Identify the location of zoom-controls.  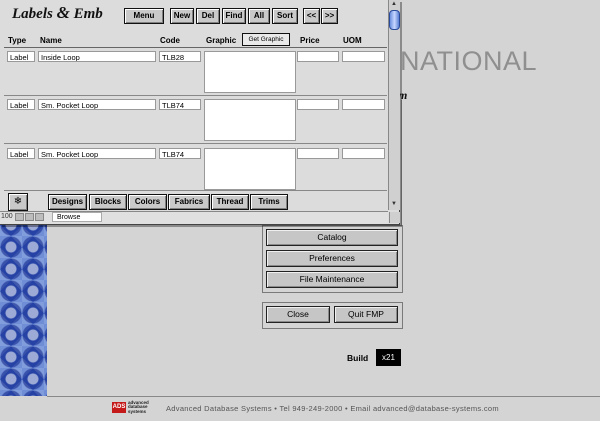
(31, 217).